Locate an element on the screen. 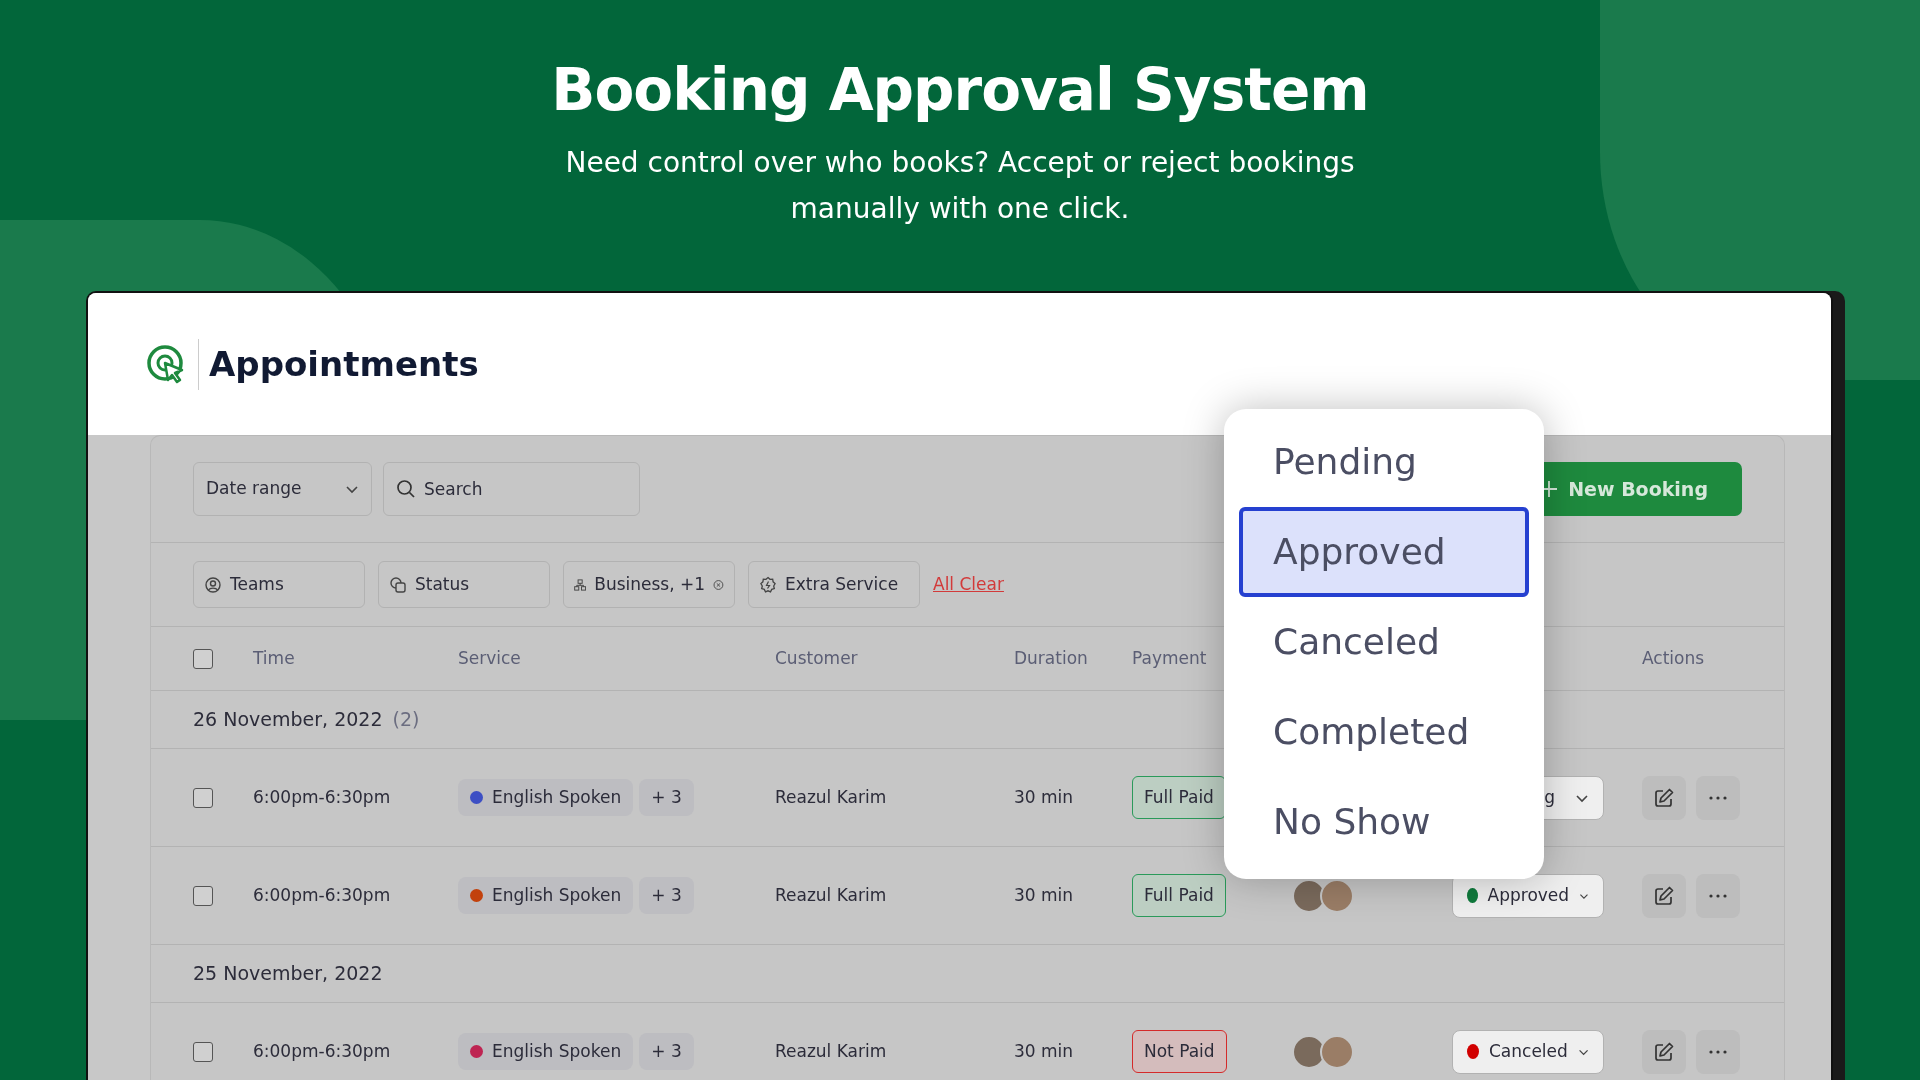 The width and height of the screenshot is (1920, 1080). column-header: Payment is located at coordinates (1170, 658).